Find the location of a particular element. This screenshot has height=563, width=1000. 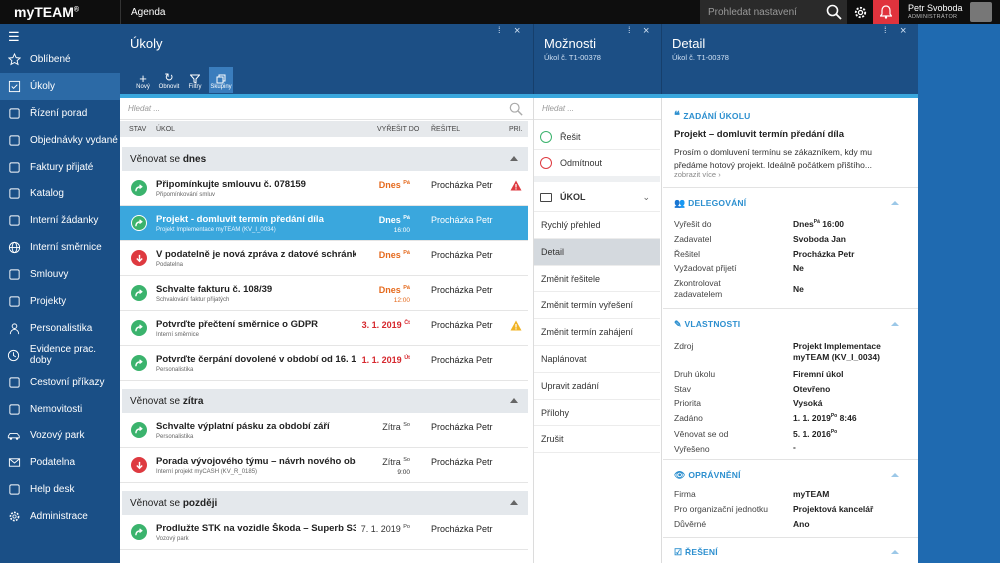

new-button: + Nový is located at coordinates (143, 80).